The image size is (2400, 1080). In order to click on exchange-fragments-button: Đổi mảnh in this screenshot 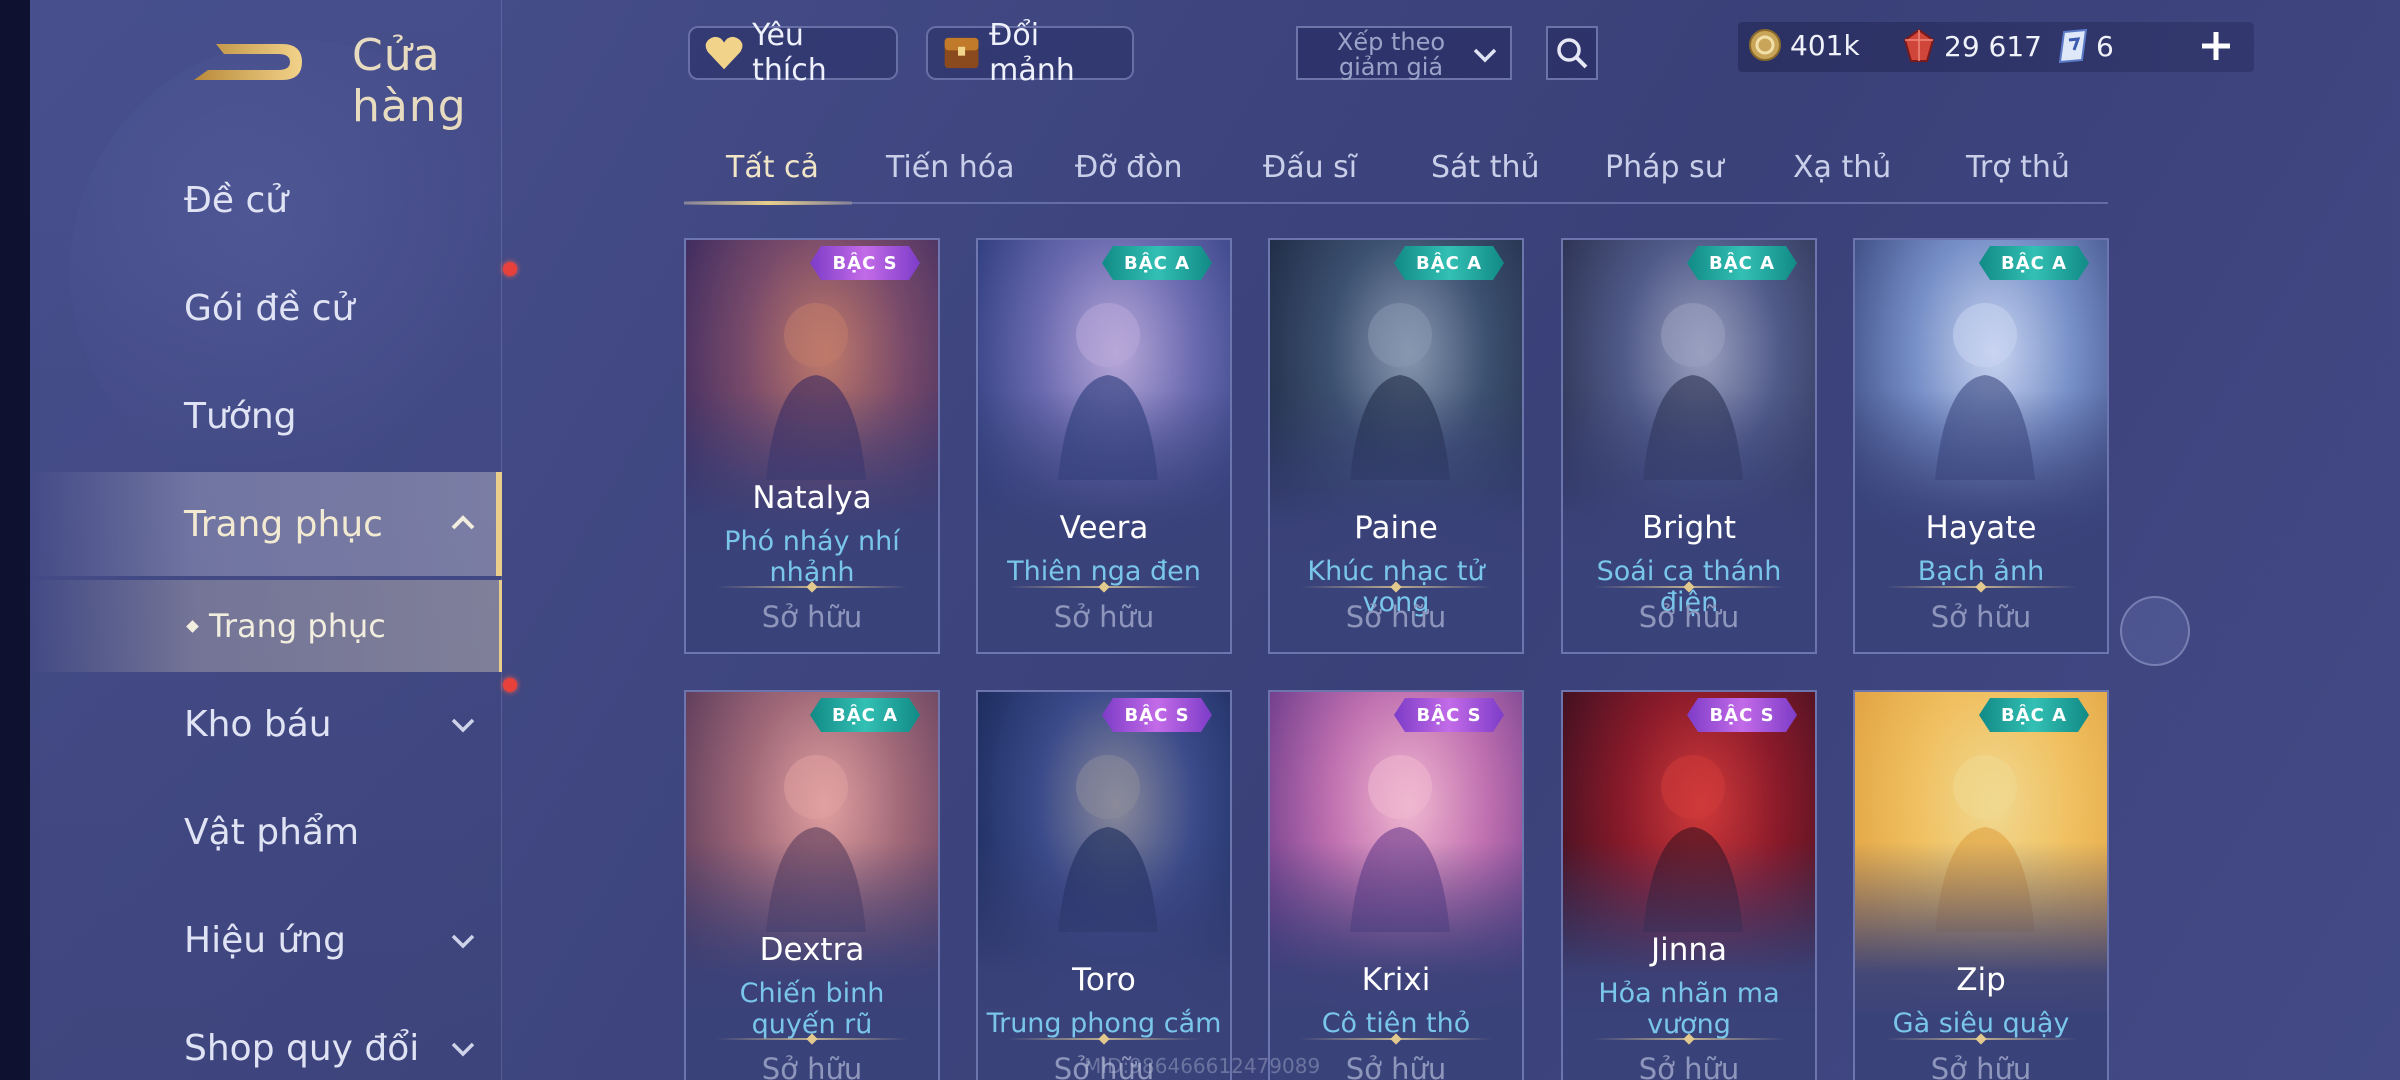, I will do `click(1030, 53)`.